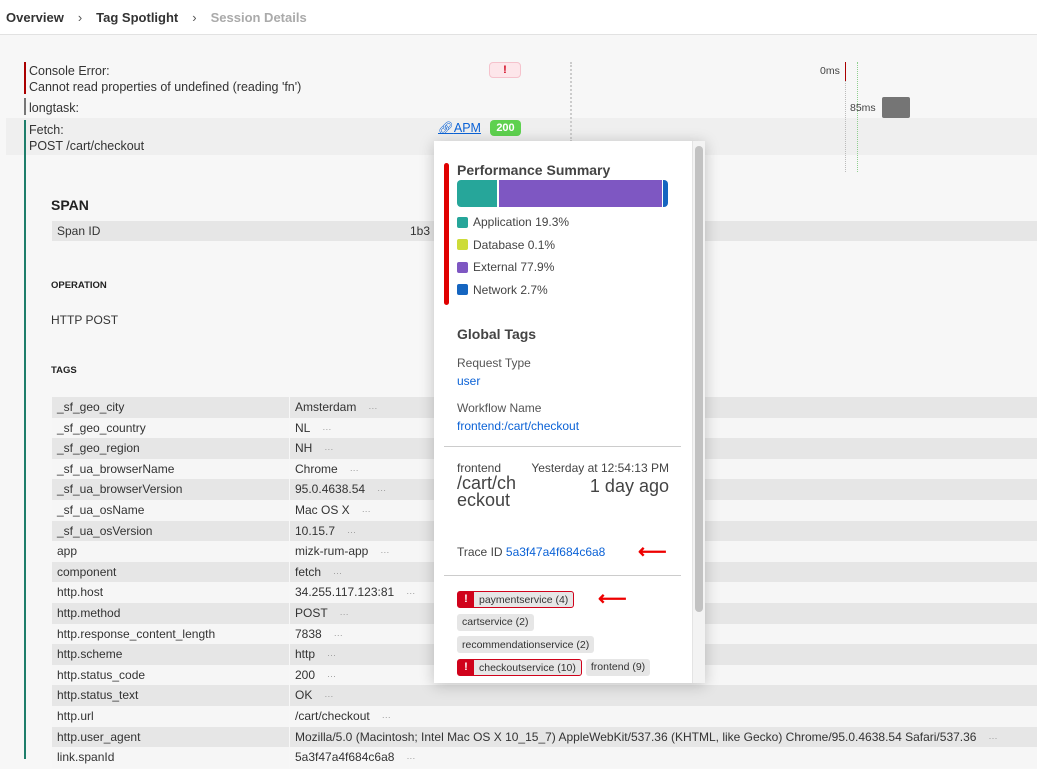  I want to click on breadcrumb-overview: Overview, so click(35, 17).